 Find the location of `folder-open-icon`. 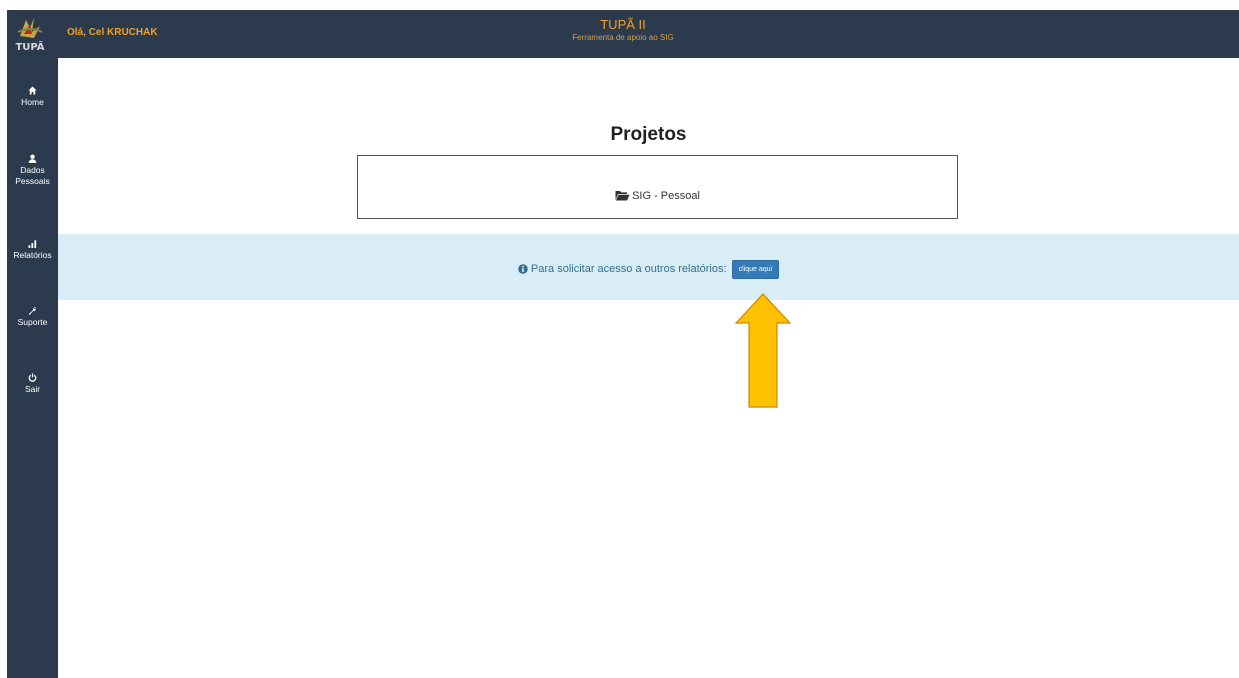

folder-open-icon is located at coordinates (622, 196).